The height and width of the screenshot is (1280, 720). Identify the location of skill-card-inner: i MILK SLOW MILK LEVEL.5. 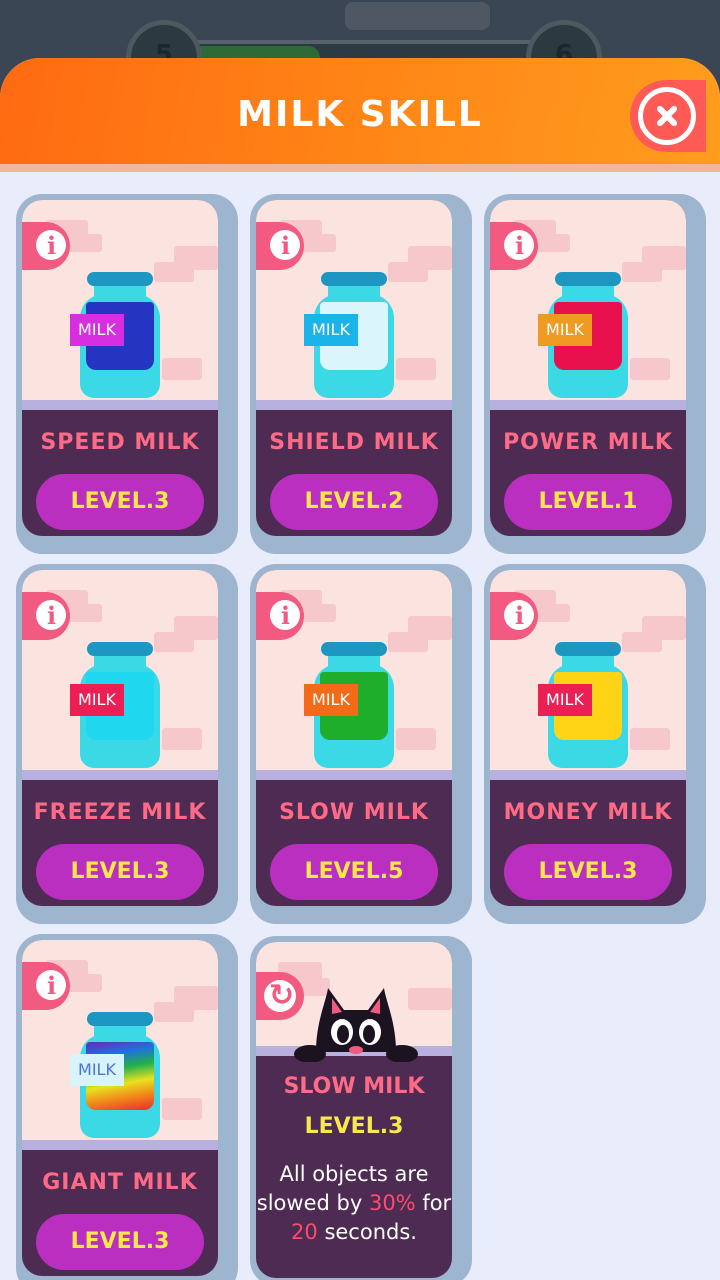
(354, 738).